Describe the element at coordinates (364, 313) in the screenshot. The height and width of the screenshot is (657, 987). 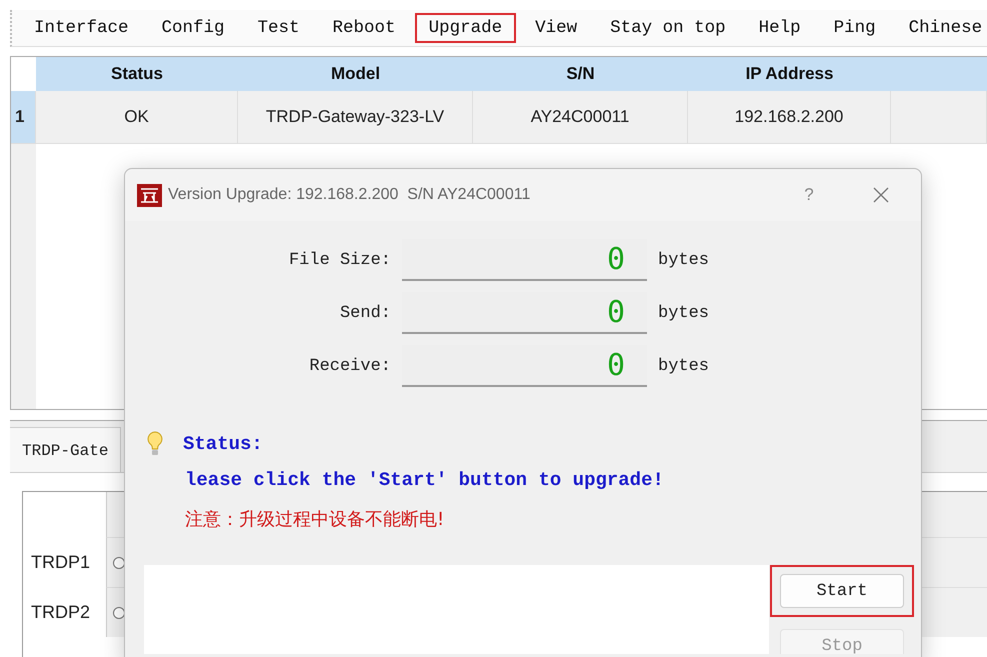
I see `field-label: Send:` at that location.